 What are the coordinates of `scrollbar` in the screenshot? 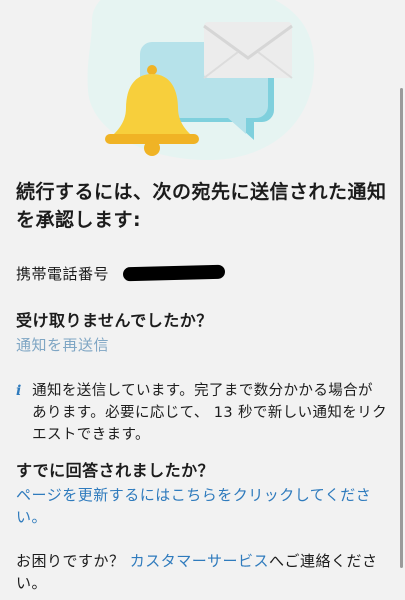 It's located at (401, 328).